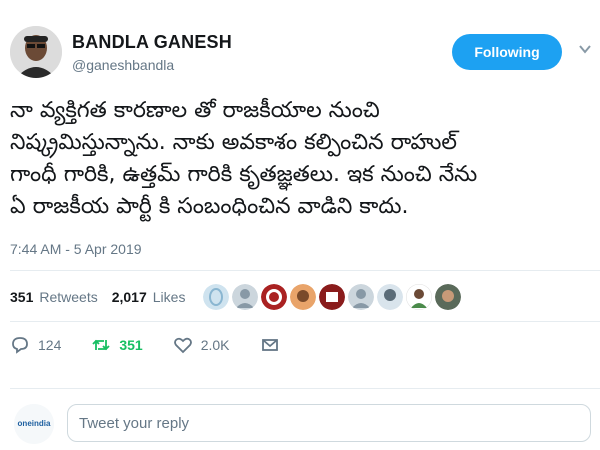 This screenshot has width=600, height=450. What do you see at coordinates (20, 345) in the screenshot?
I see `reply-icon` at bounding box center [20, 345].